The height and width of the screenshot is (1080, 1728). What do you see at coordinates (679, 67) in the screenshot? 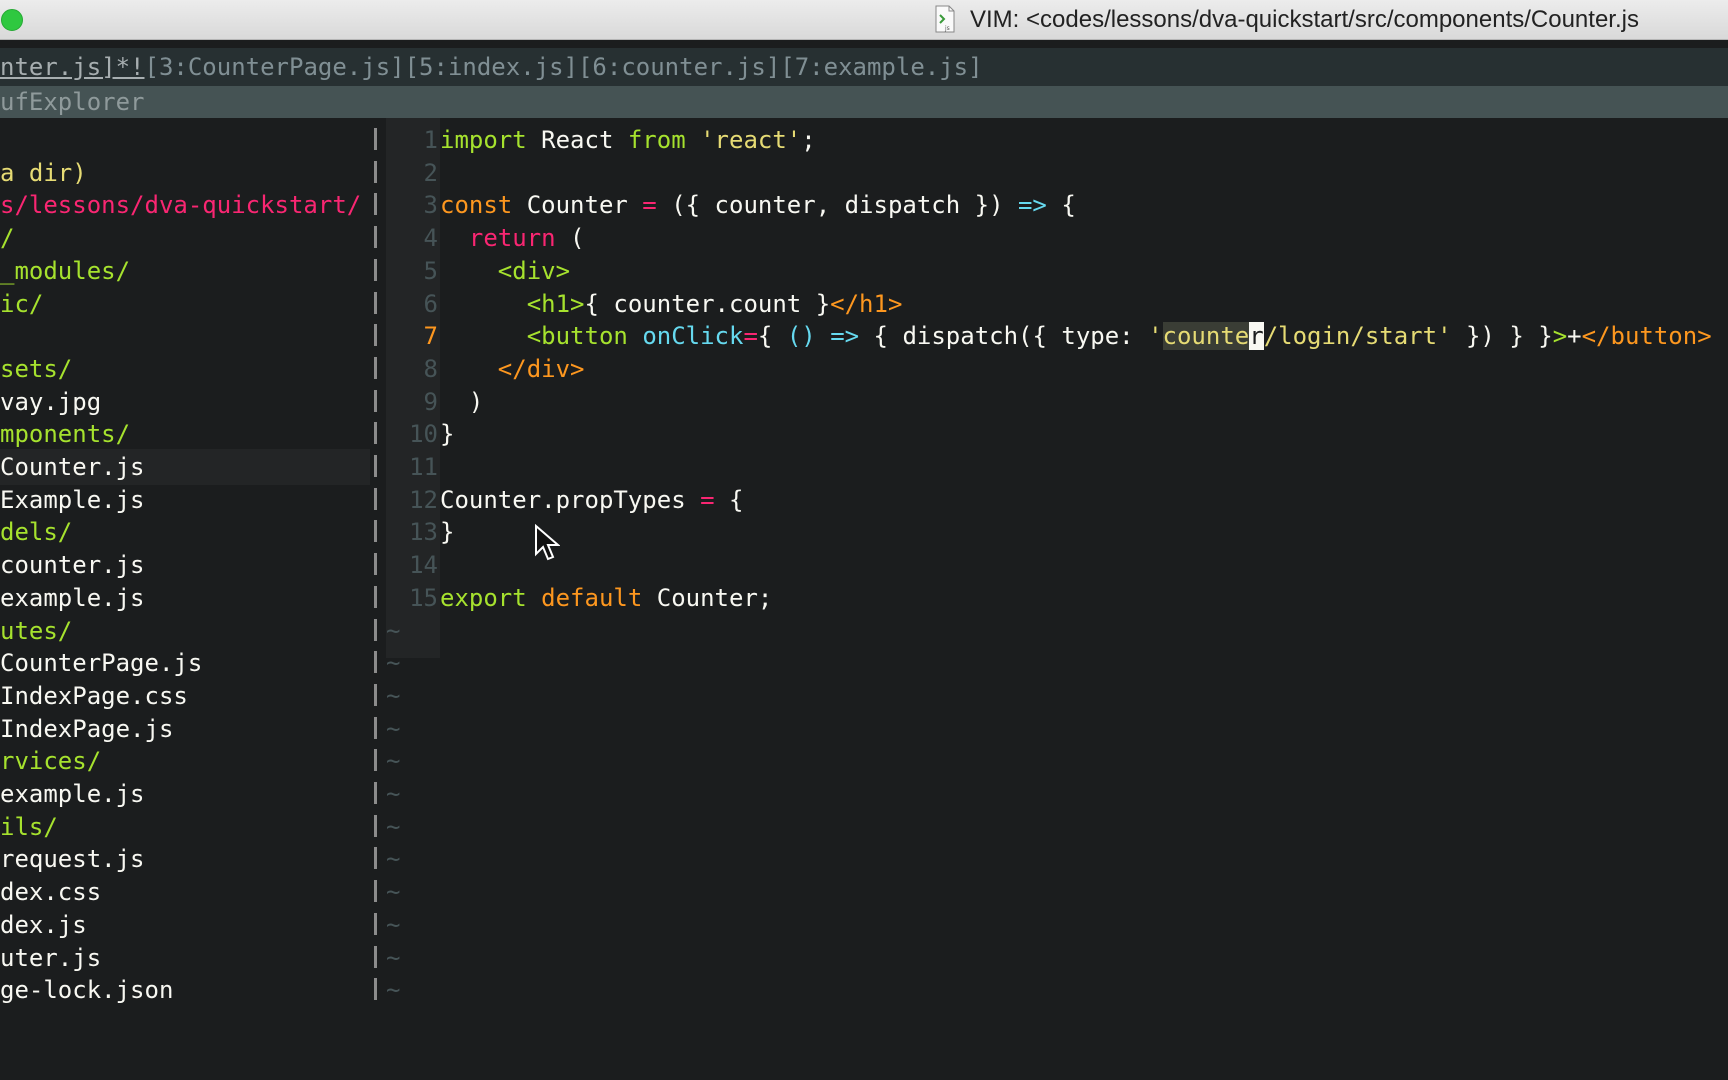
I see `tab-counter-model: [6:counter.js]` at bounding box center [679, 67].